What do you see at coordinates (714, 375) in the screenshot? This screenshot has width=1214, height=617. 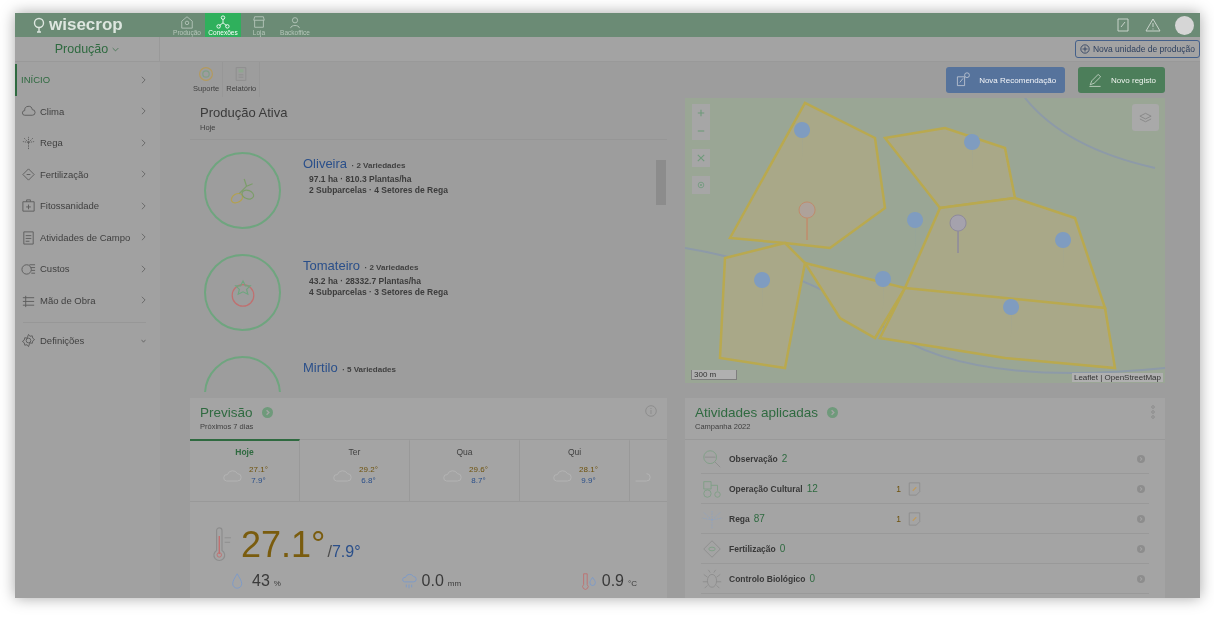 I see `map-scale: 300 m` at bounding box center [714, 375].